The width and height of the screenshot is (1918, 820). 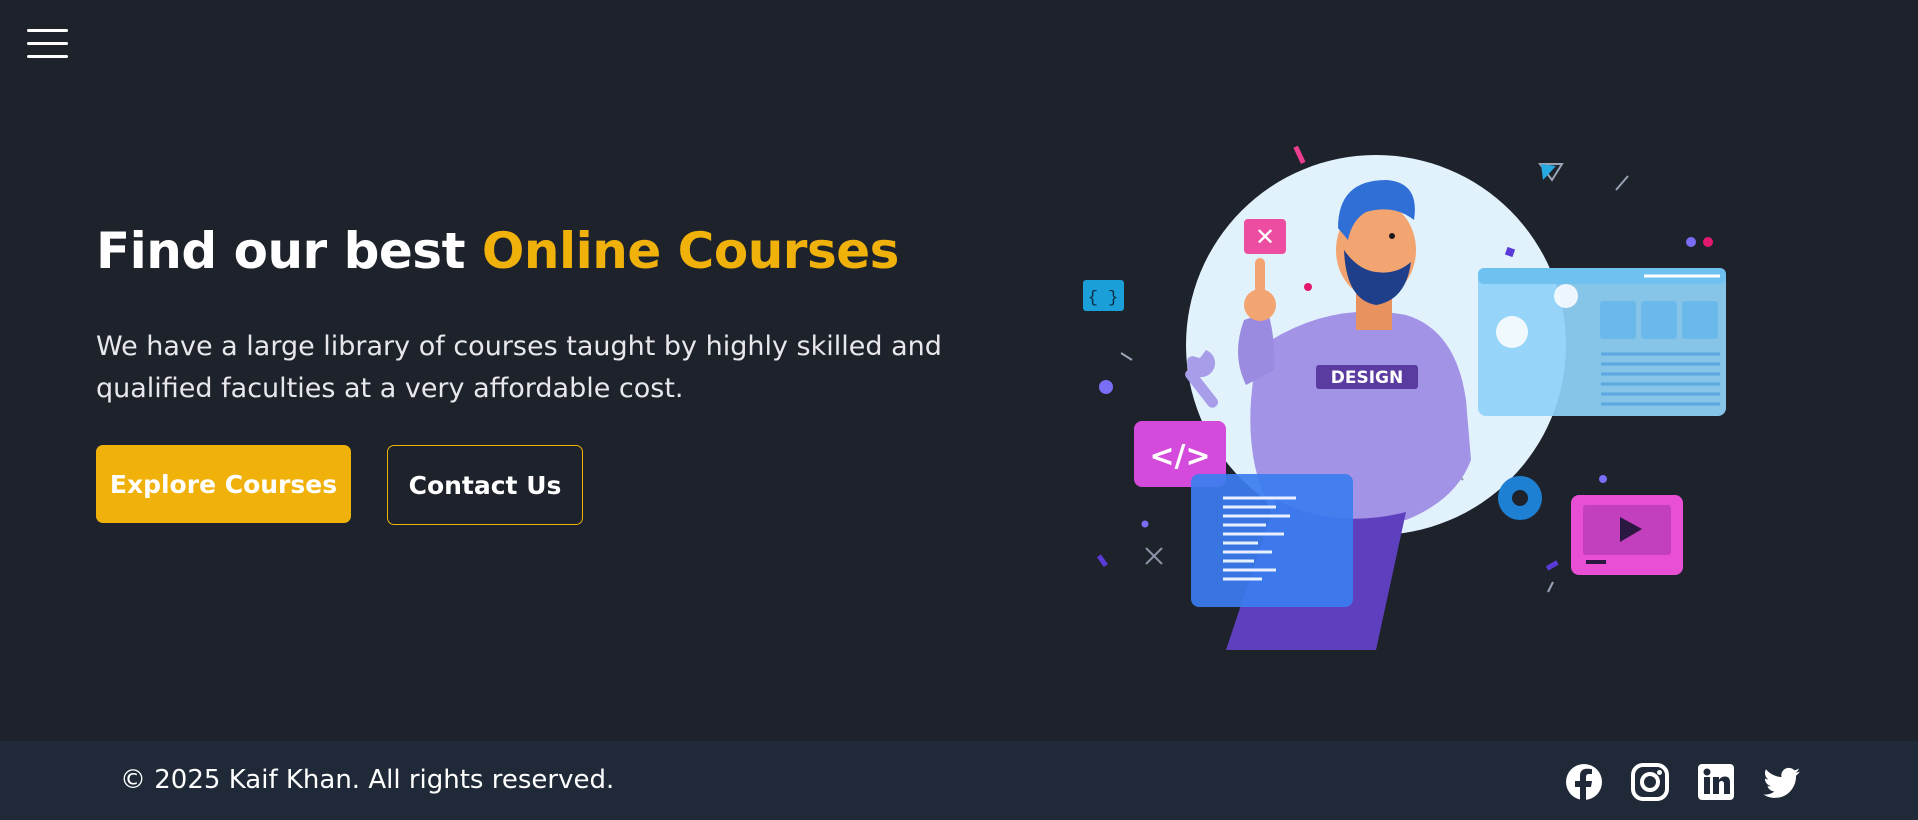 What do you see at coordinates (1584, 782) in the screenshot?
I see `facebook-icon` at bounding box center [1584, 782].